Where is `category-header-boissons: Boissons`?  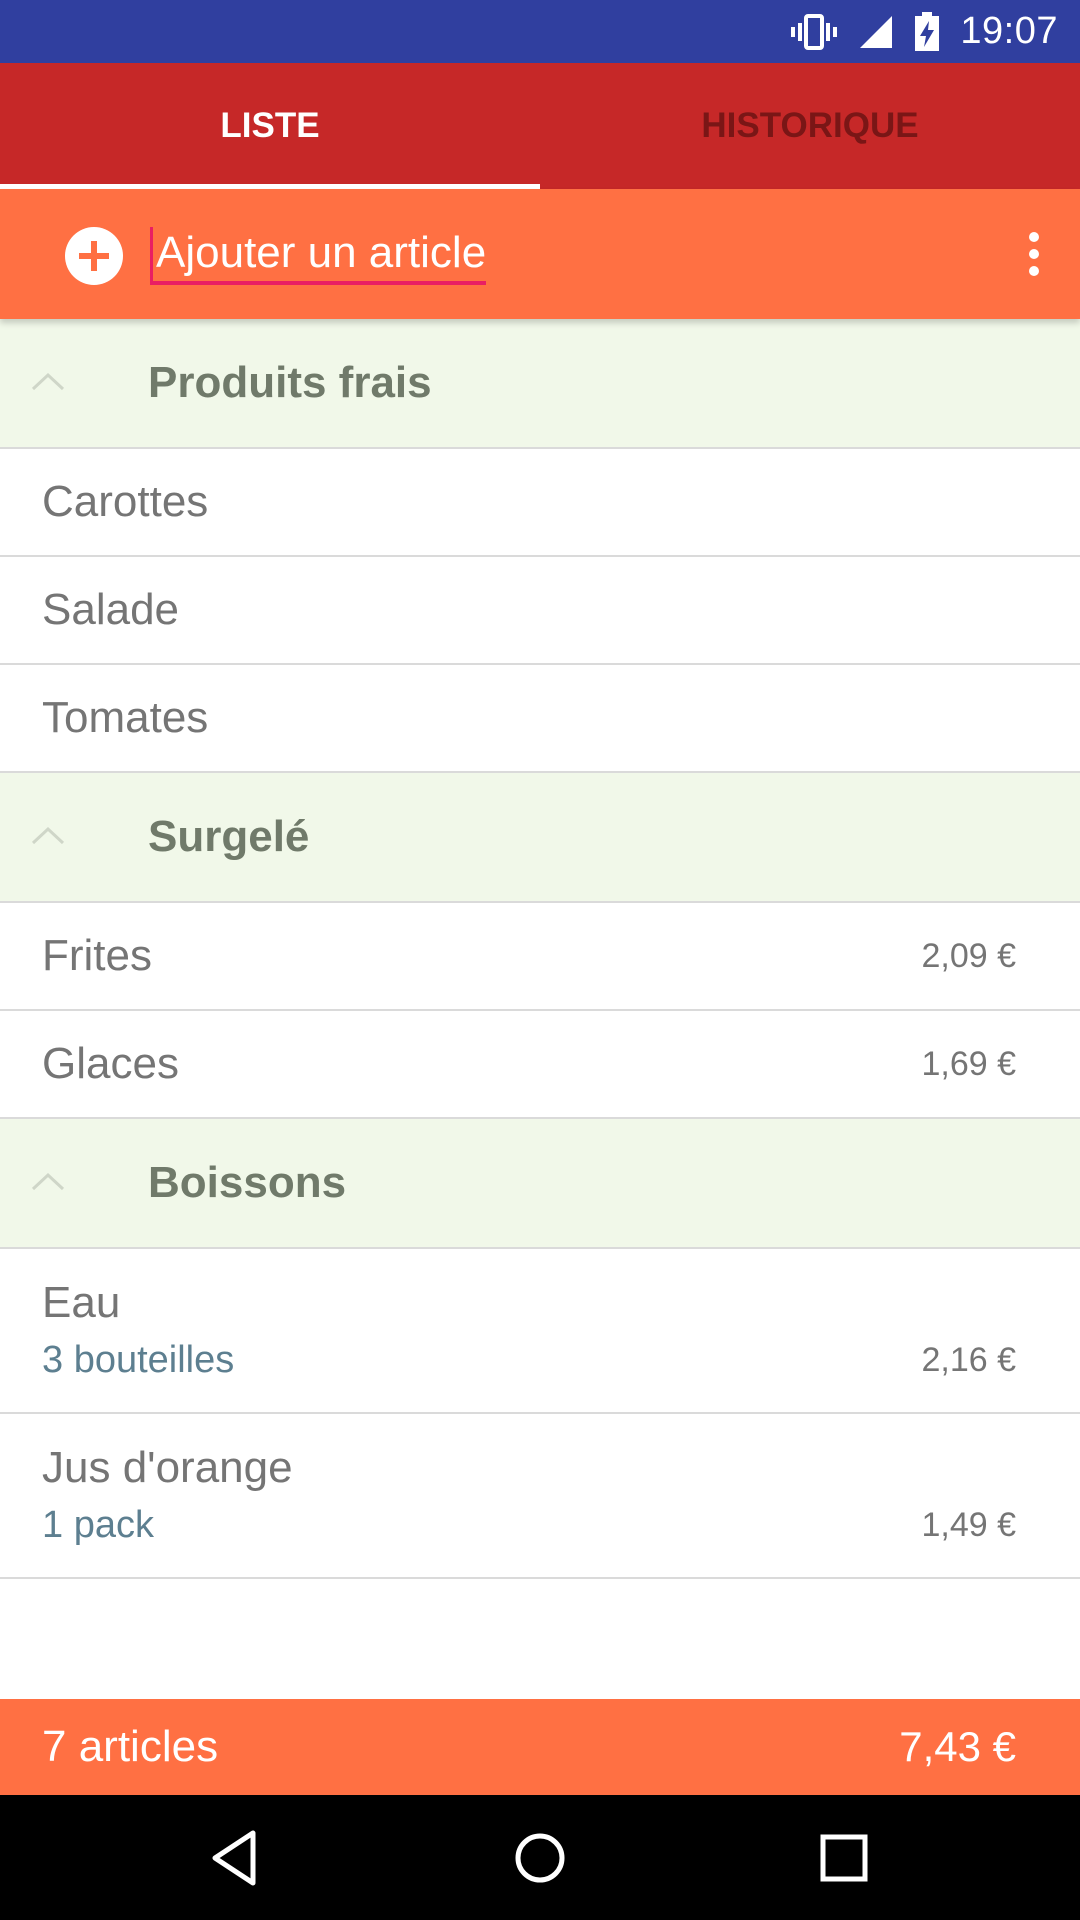 category-header-boissons: Boissons is located at coordinates (540, 1184).